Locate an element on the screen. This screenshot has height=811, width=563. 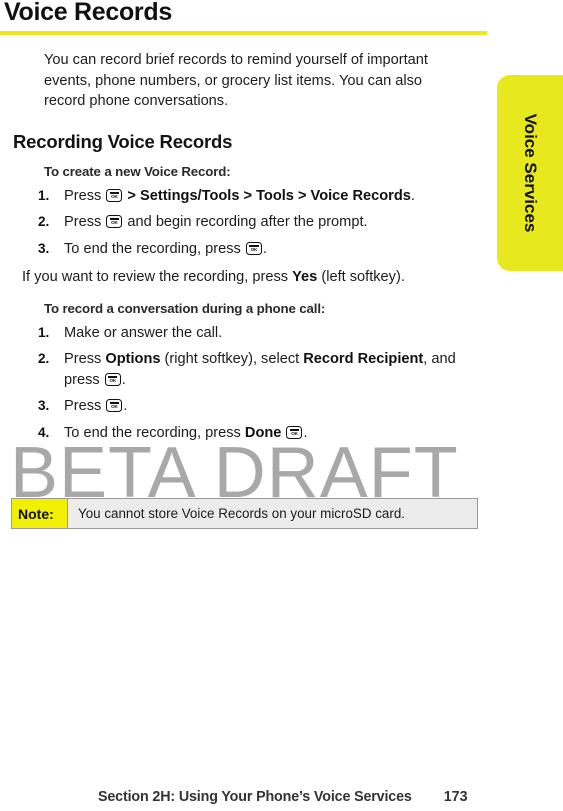
step-number: 4. is located at coordinates (44, 432).